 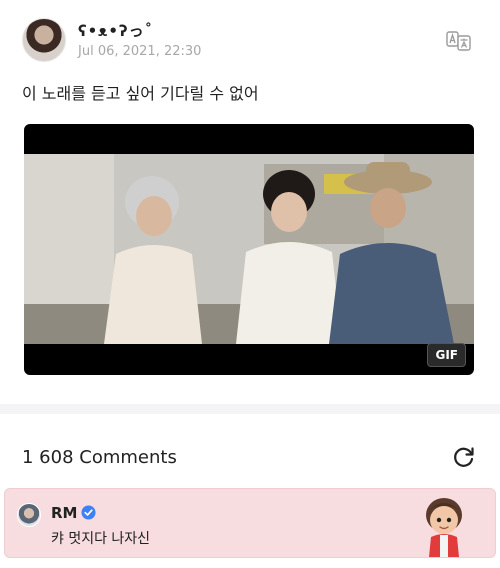 I want to click on post-header: ʕ•ᴥ•ʔっ˚ Jul 06, 2021, 22:30, so click(x=252, y=41).